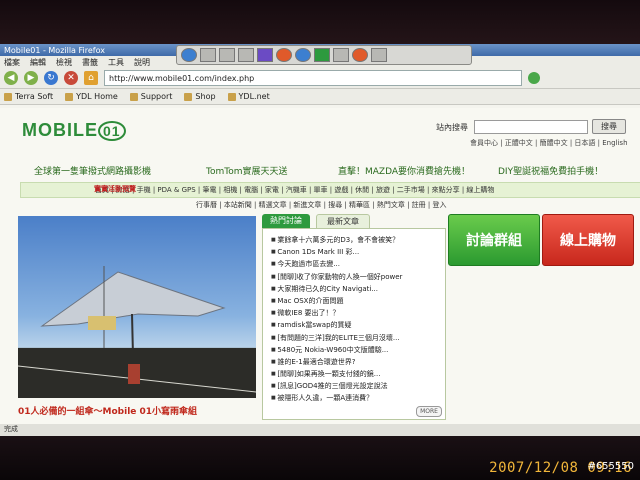  I want to click on list-item: 微軟IE8 要出了！？, so click(358, 314).